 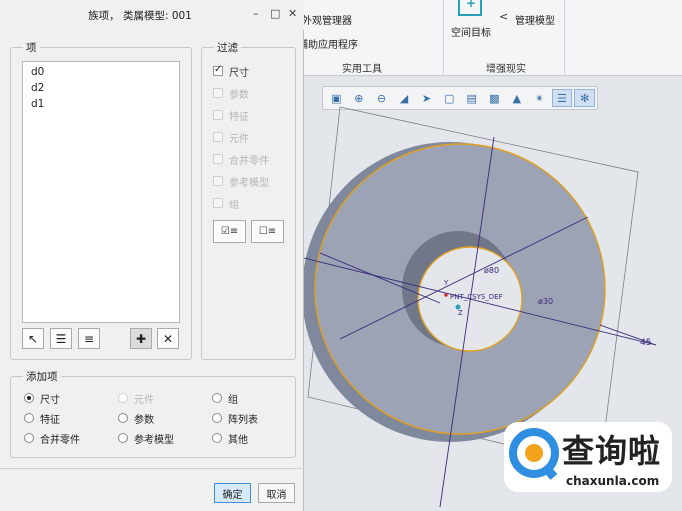 I want to click on cancel-button: 取消, so click(x=276, y=493).